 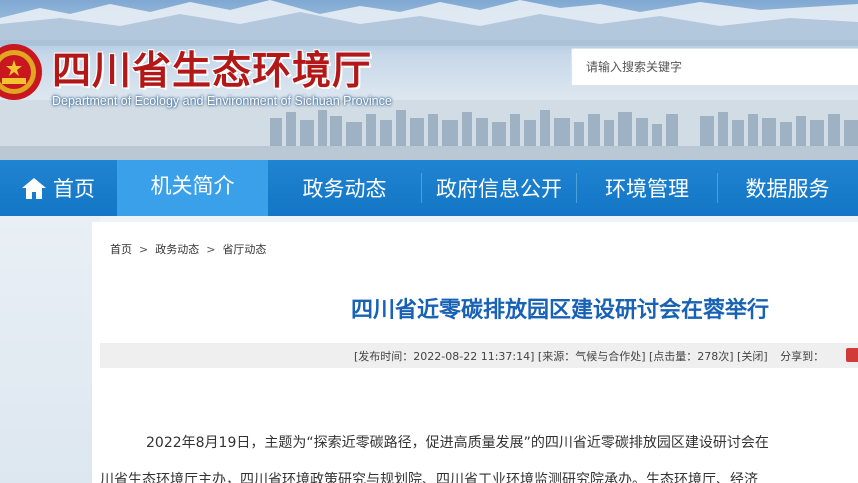 What do you see at coordinates (852, 355) in the screenshot?
I see `share-icon` at bounding box center [852, 355].